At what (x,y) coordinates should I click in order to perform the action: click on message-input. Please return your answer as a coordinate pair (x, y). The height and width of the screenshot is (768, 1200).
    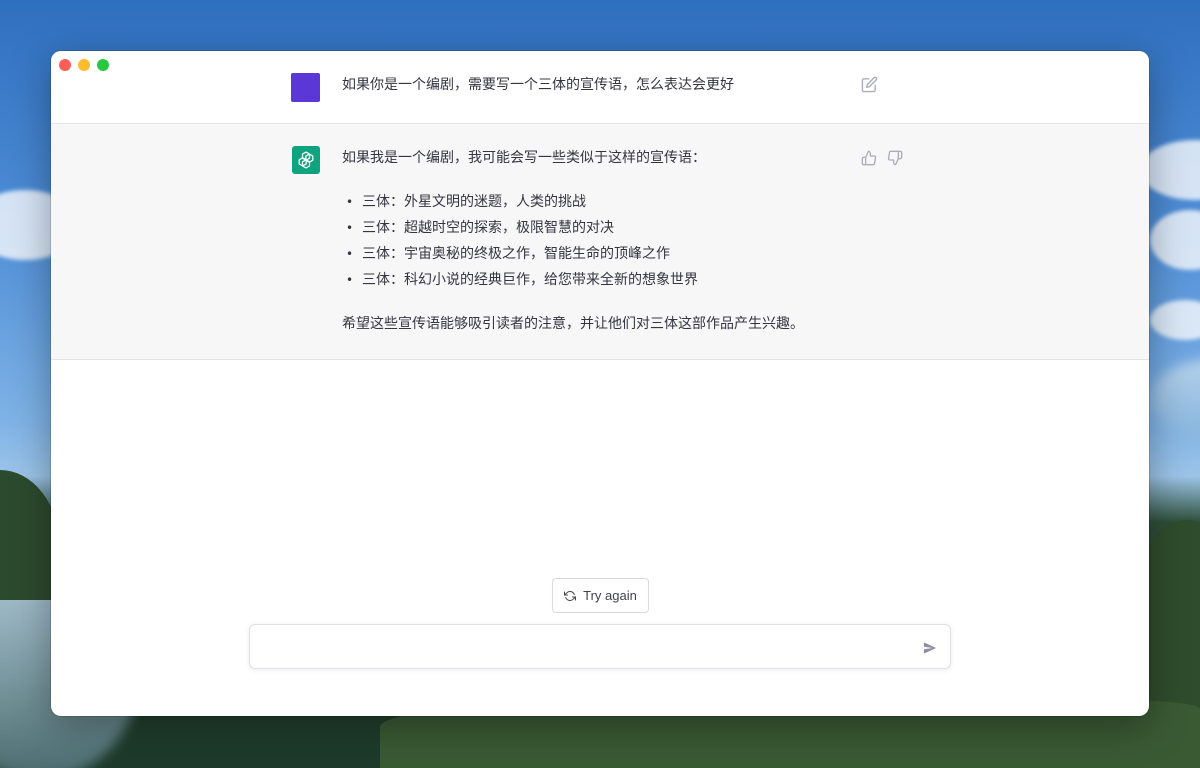
    Looking at the image, I should click on (582, 647).